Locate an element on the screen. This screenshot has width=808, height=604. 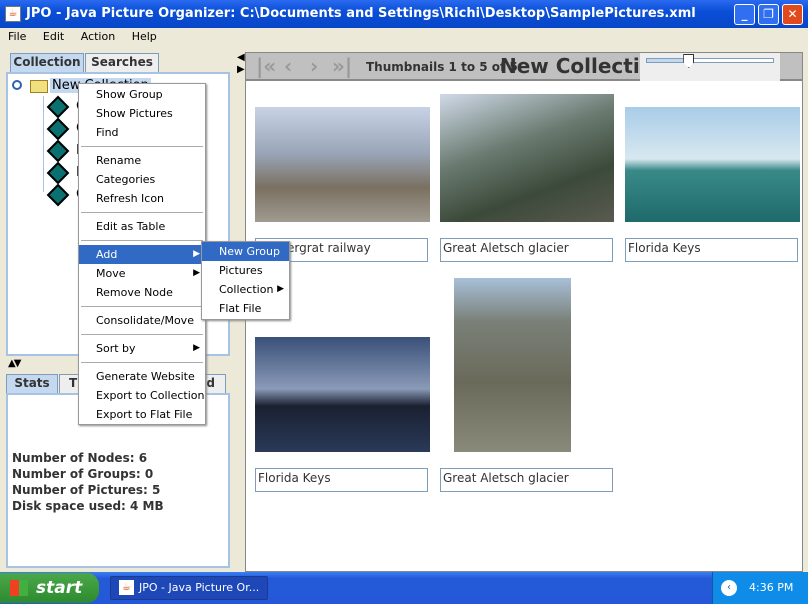
menu-item-export-to-collection: Export to Collection is located at coordinates (142, 395).